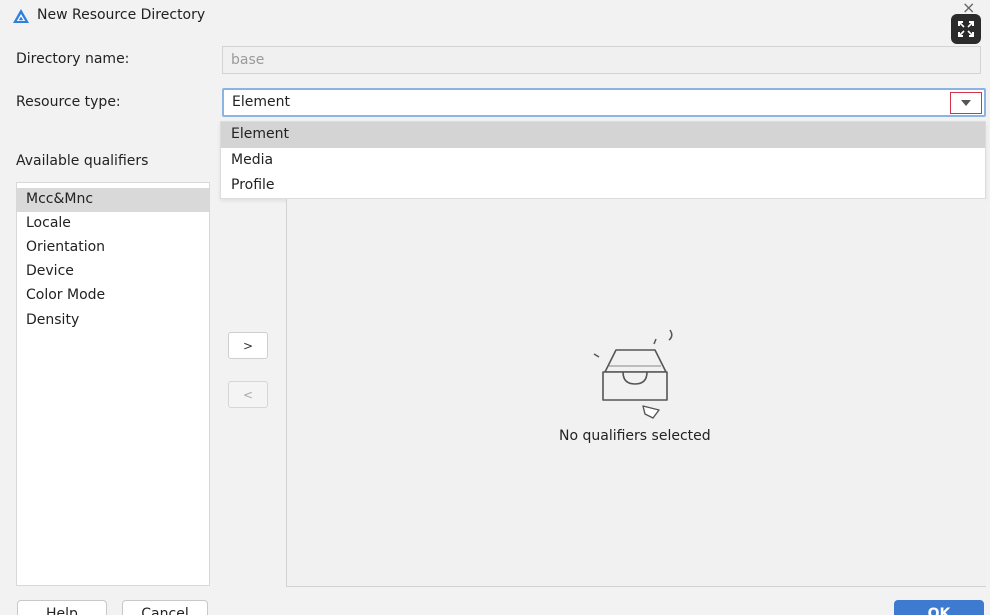 This screenshot has height=615, width=990. What do you see at coordinates (62, 607) in the screenshot?
I see `help-button: Help` at bounding box center [62, 607].